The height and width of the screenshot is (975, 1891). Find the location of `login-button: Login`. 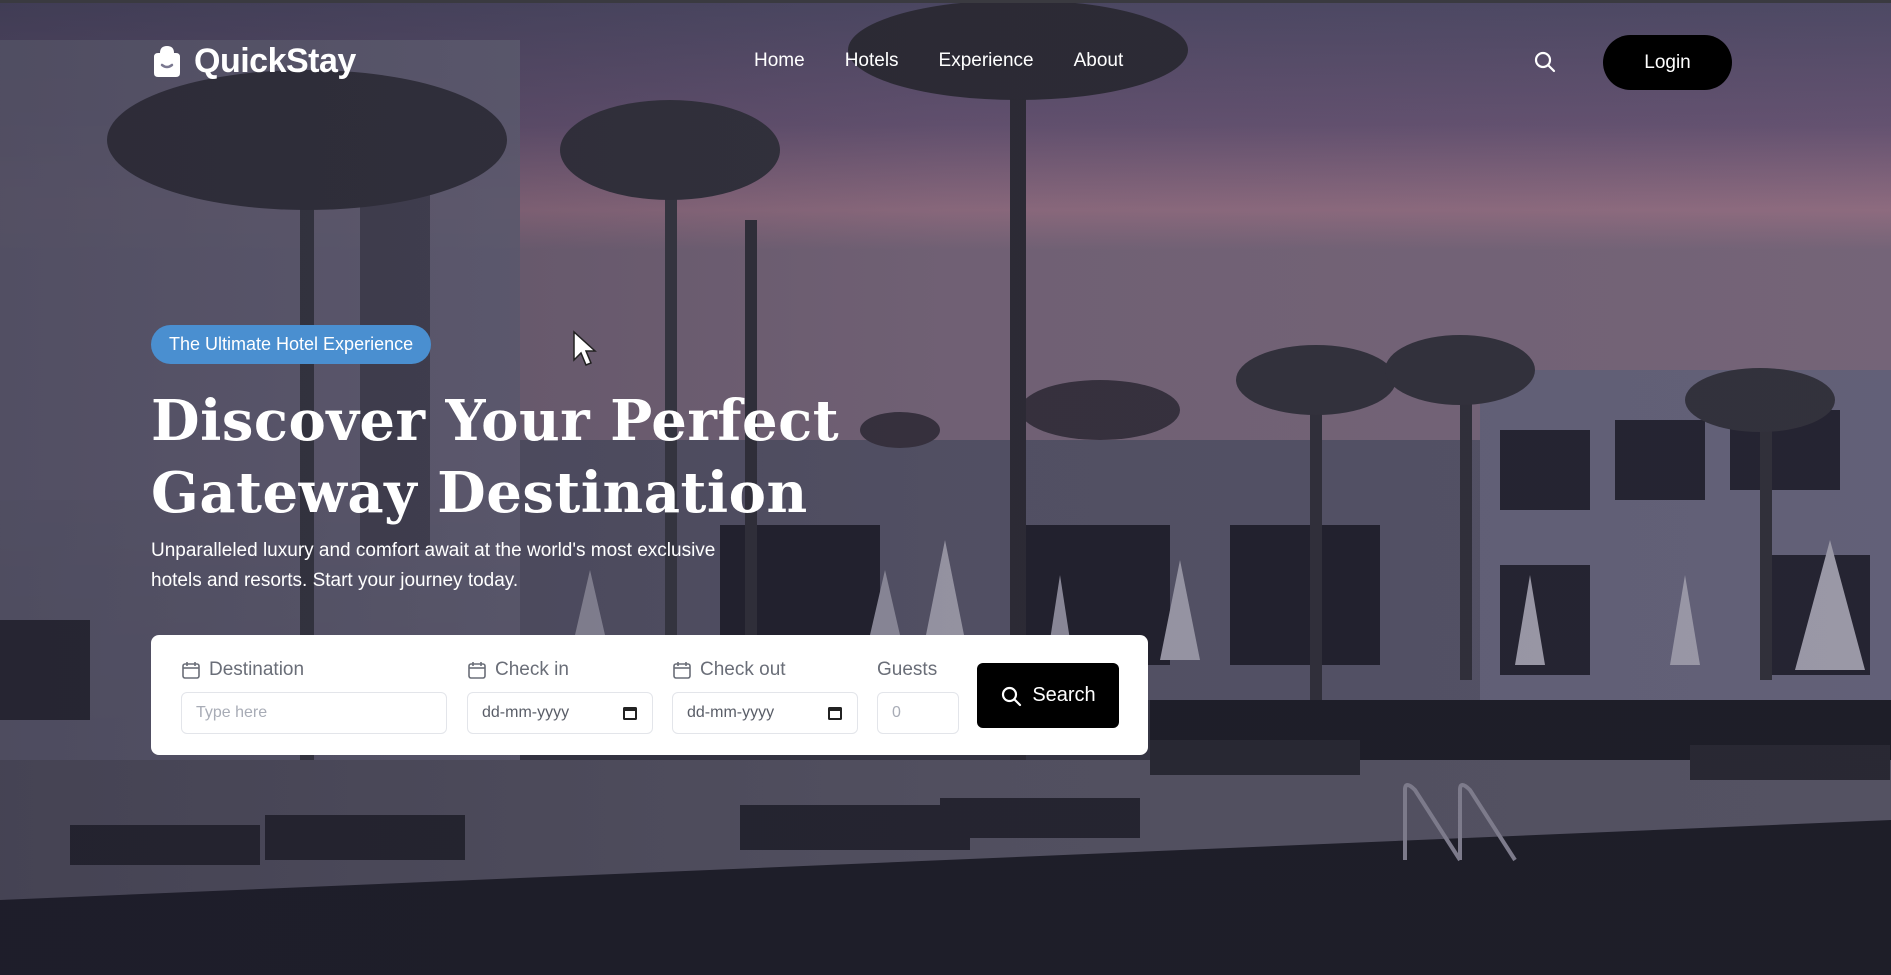

login-button: Login is located at coordinates (1667, 62).